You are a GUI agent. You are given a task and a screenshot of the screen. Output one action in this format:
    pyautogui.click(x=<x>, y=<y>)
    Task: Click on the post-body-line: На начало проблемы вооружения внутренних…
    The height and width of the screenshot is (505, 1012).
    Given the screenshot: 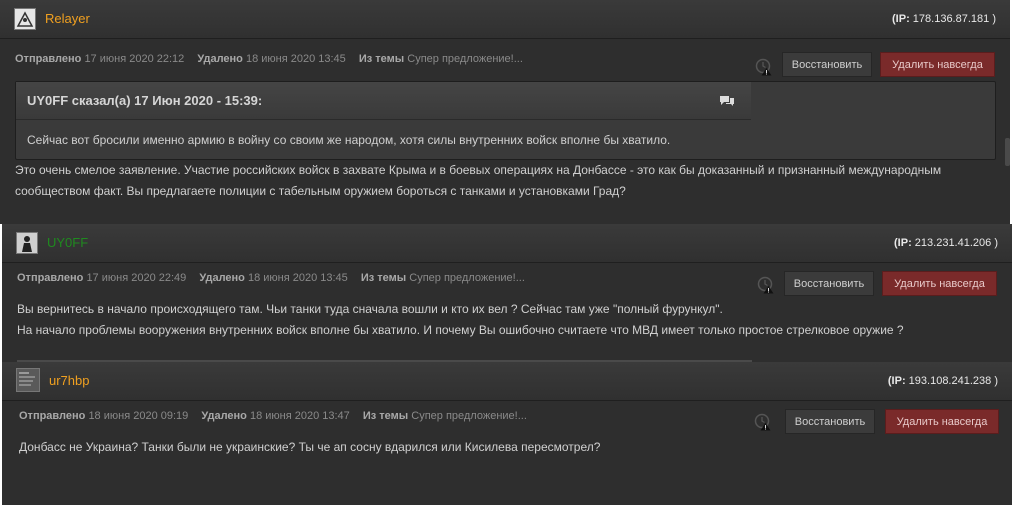 What is the action you would take?
    pyautogui.click(x=460, y=330)
    